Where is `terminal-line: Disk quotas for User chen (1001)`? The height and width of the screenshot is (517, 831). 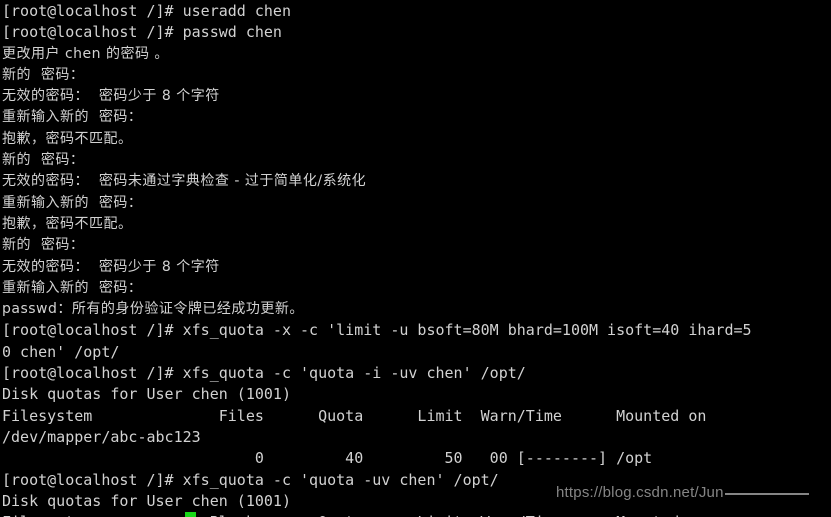 terminal-line: Disk quotas for User chen (1001) is located at coordinates (146, 394).